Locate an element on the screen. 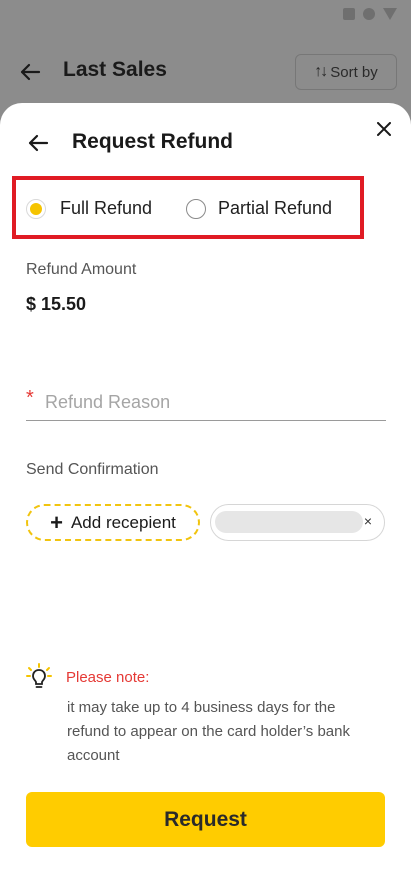 The width and height of the screenshot is (411, 873). refund-amount-label: Refund Amount is located at coordinates (81, 269).